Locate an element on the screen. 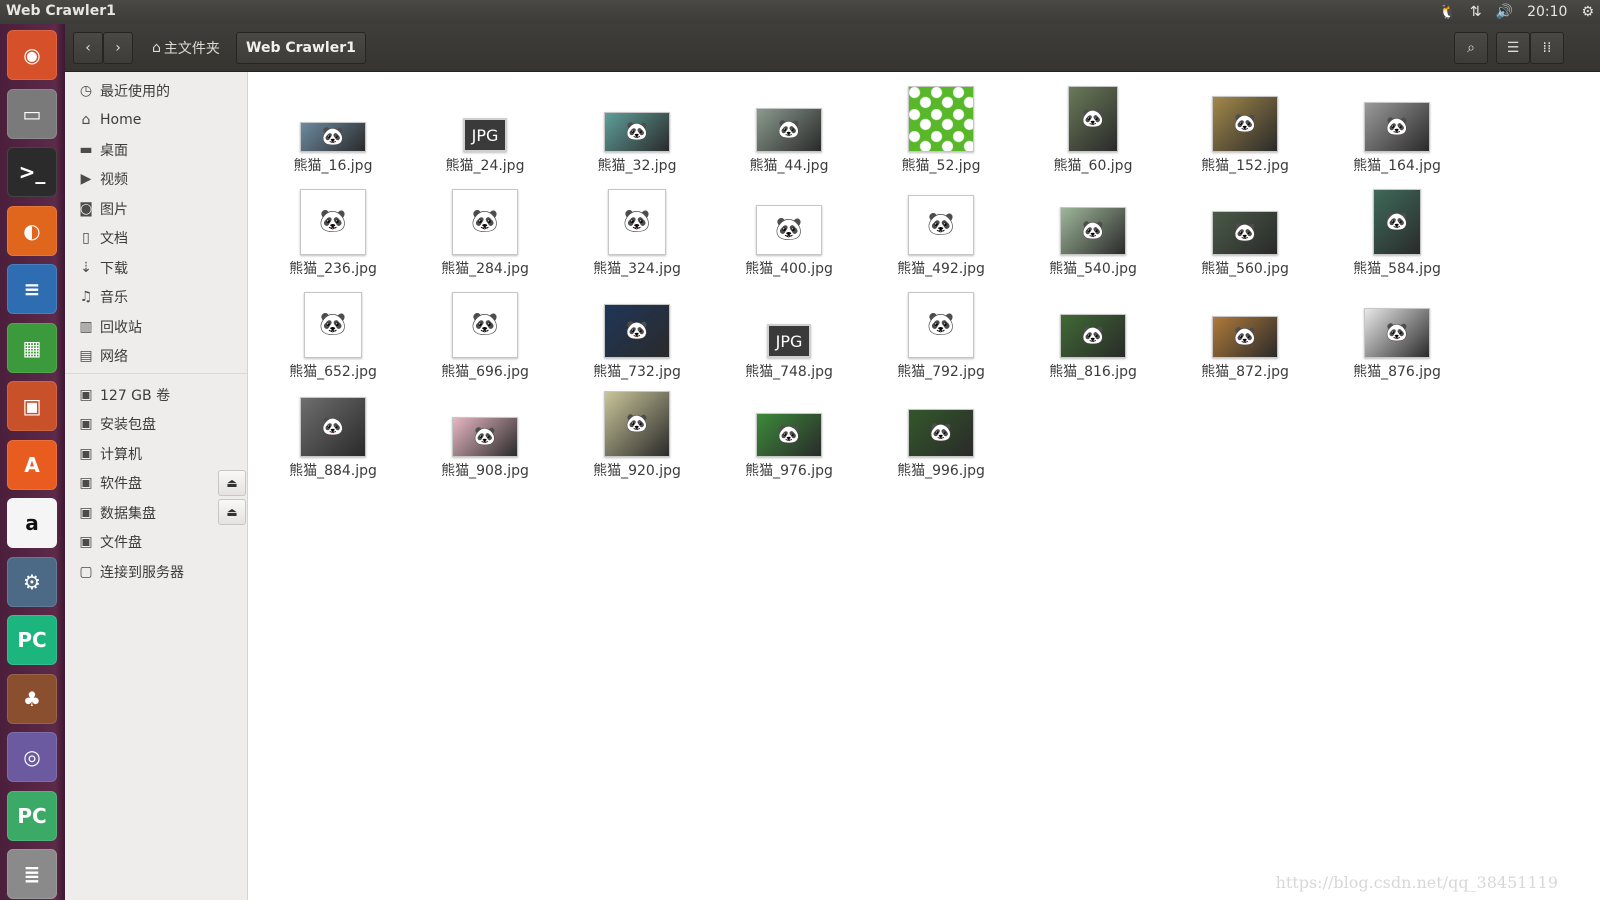 The image size is (1600, 900). sidebar-item: ♫ 音乐 is located at coordinates (156, 297).